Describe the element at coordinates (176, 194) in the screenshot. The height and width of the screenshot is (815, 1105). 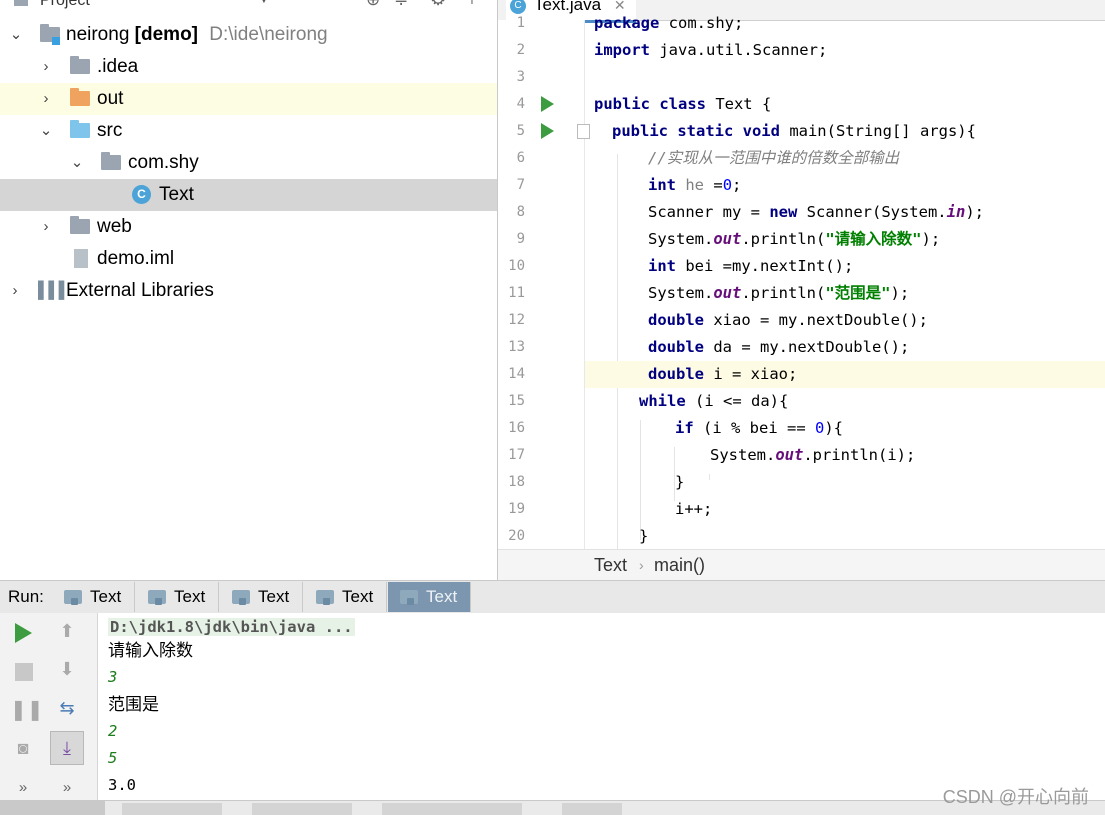
I see `tree-item-label: Text` at that location.